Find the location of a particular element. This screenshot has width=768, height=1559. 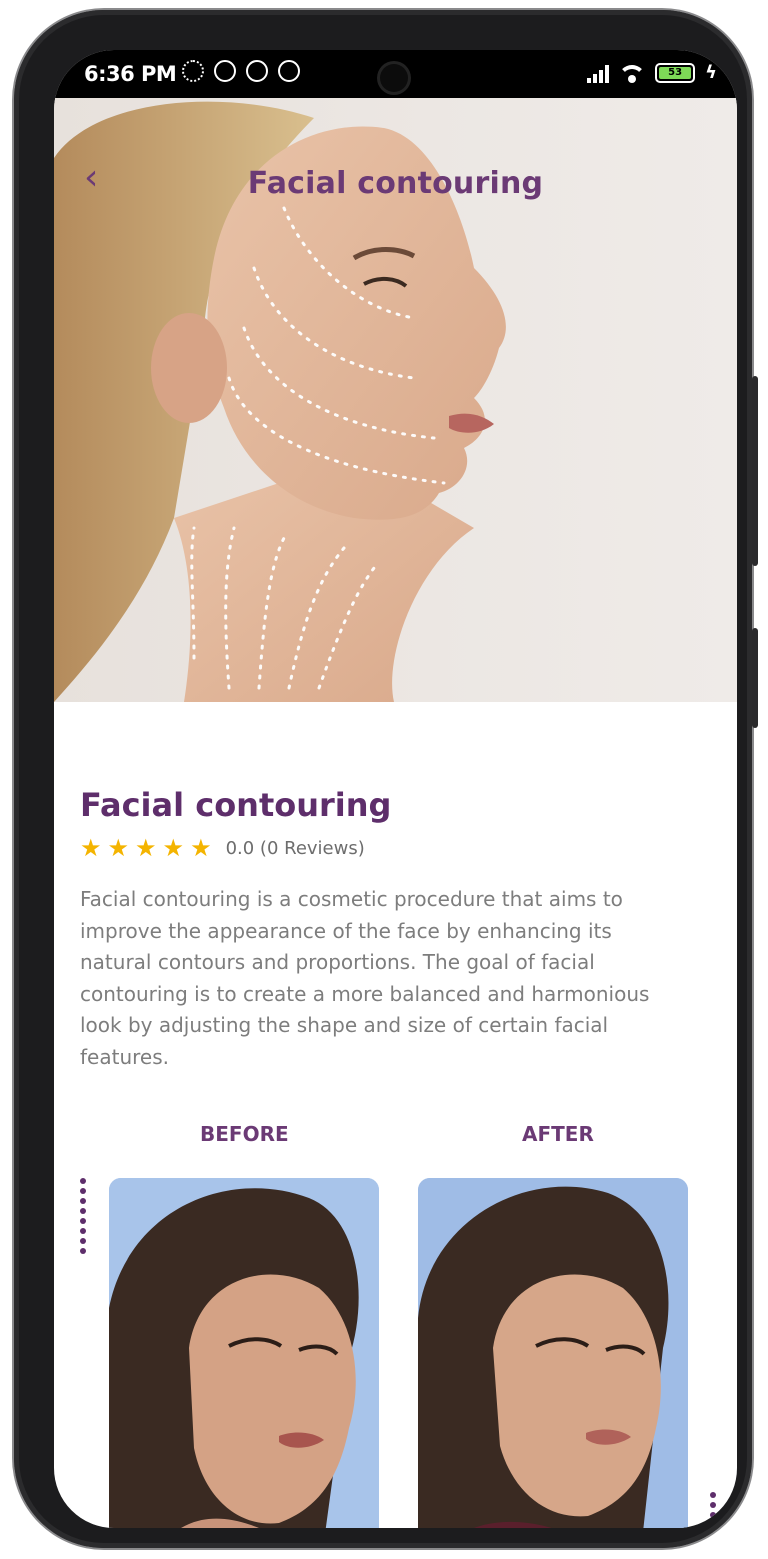

treatment-name: Facial contouring is located at coordinates (236, 805).